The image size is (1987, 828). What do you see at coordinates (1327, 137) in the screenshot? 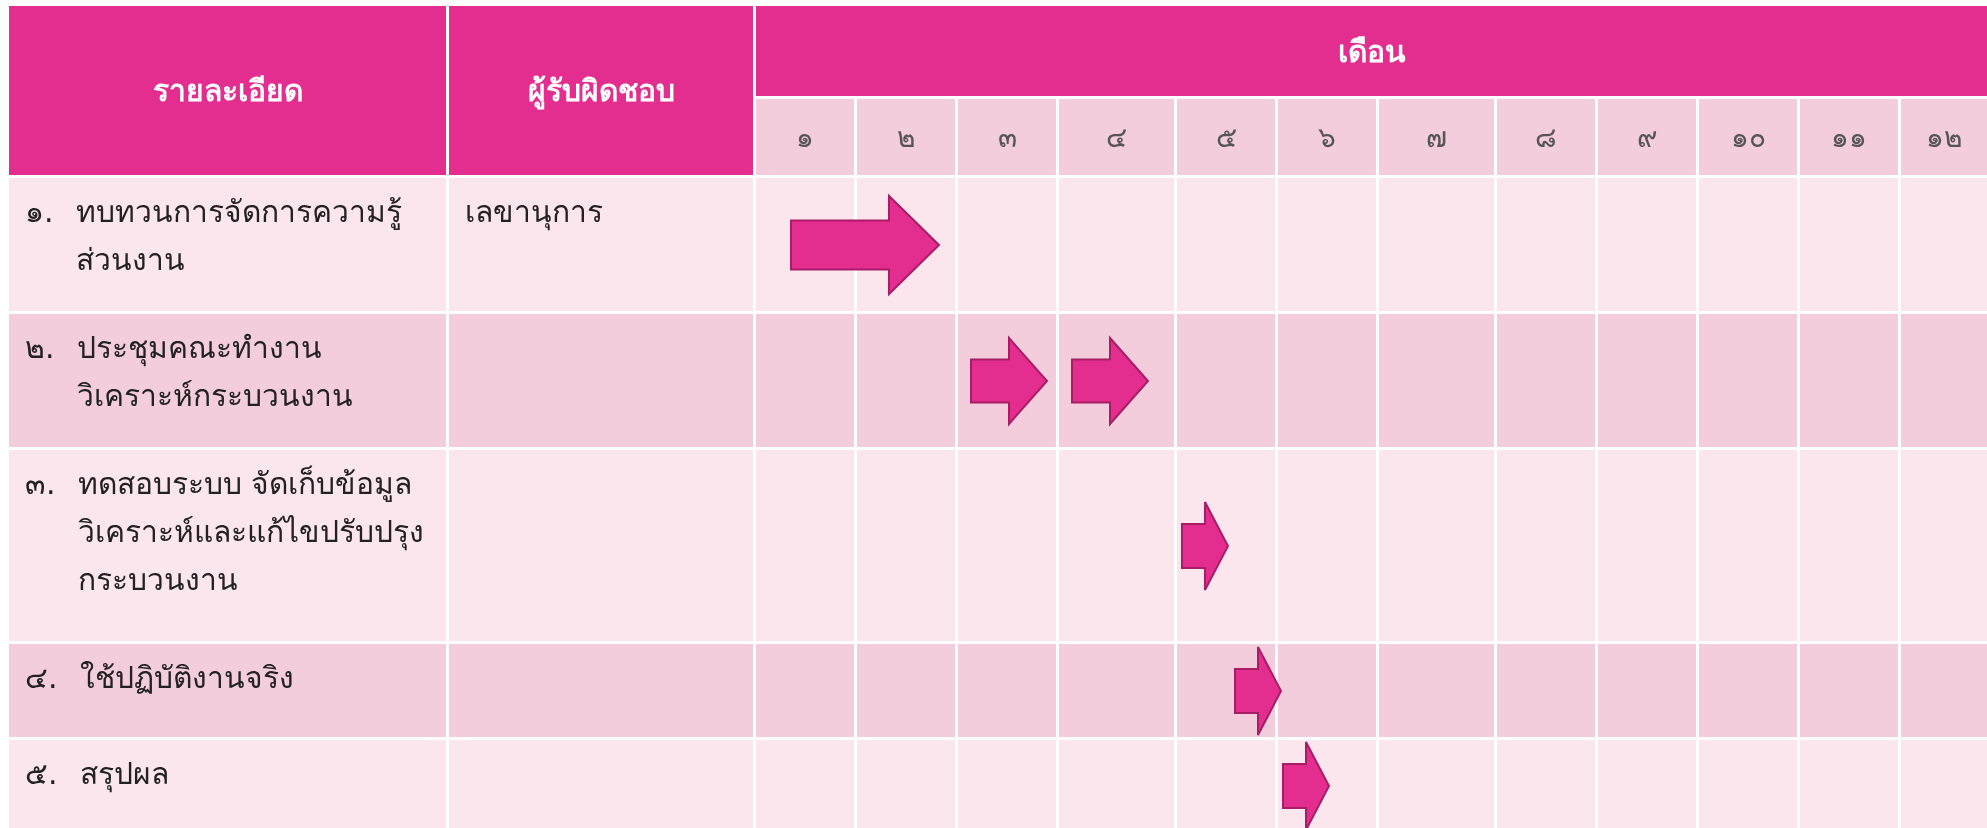
I see `month-header: ๖` at bounding box center [1327, 137].